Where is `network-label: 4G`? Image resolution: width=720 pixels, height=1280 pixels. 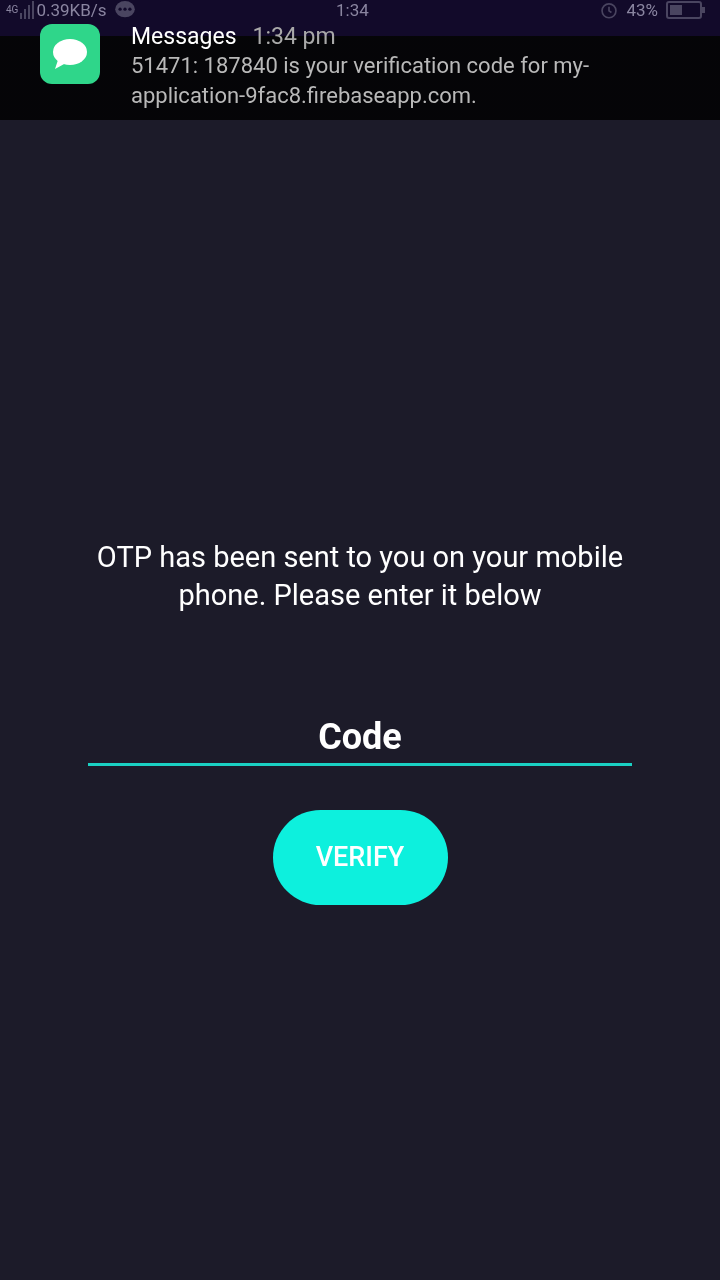
network-label: 4G is located at coordinates (12, 10).